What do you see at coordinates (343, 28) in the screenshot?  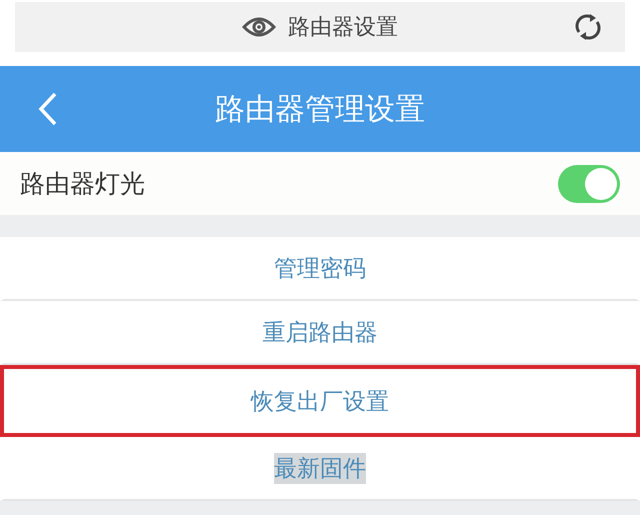 I see `page-title: 路由器设置` at bounding box center [343, 28].